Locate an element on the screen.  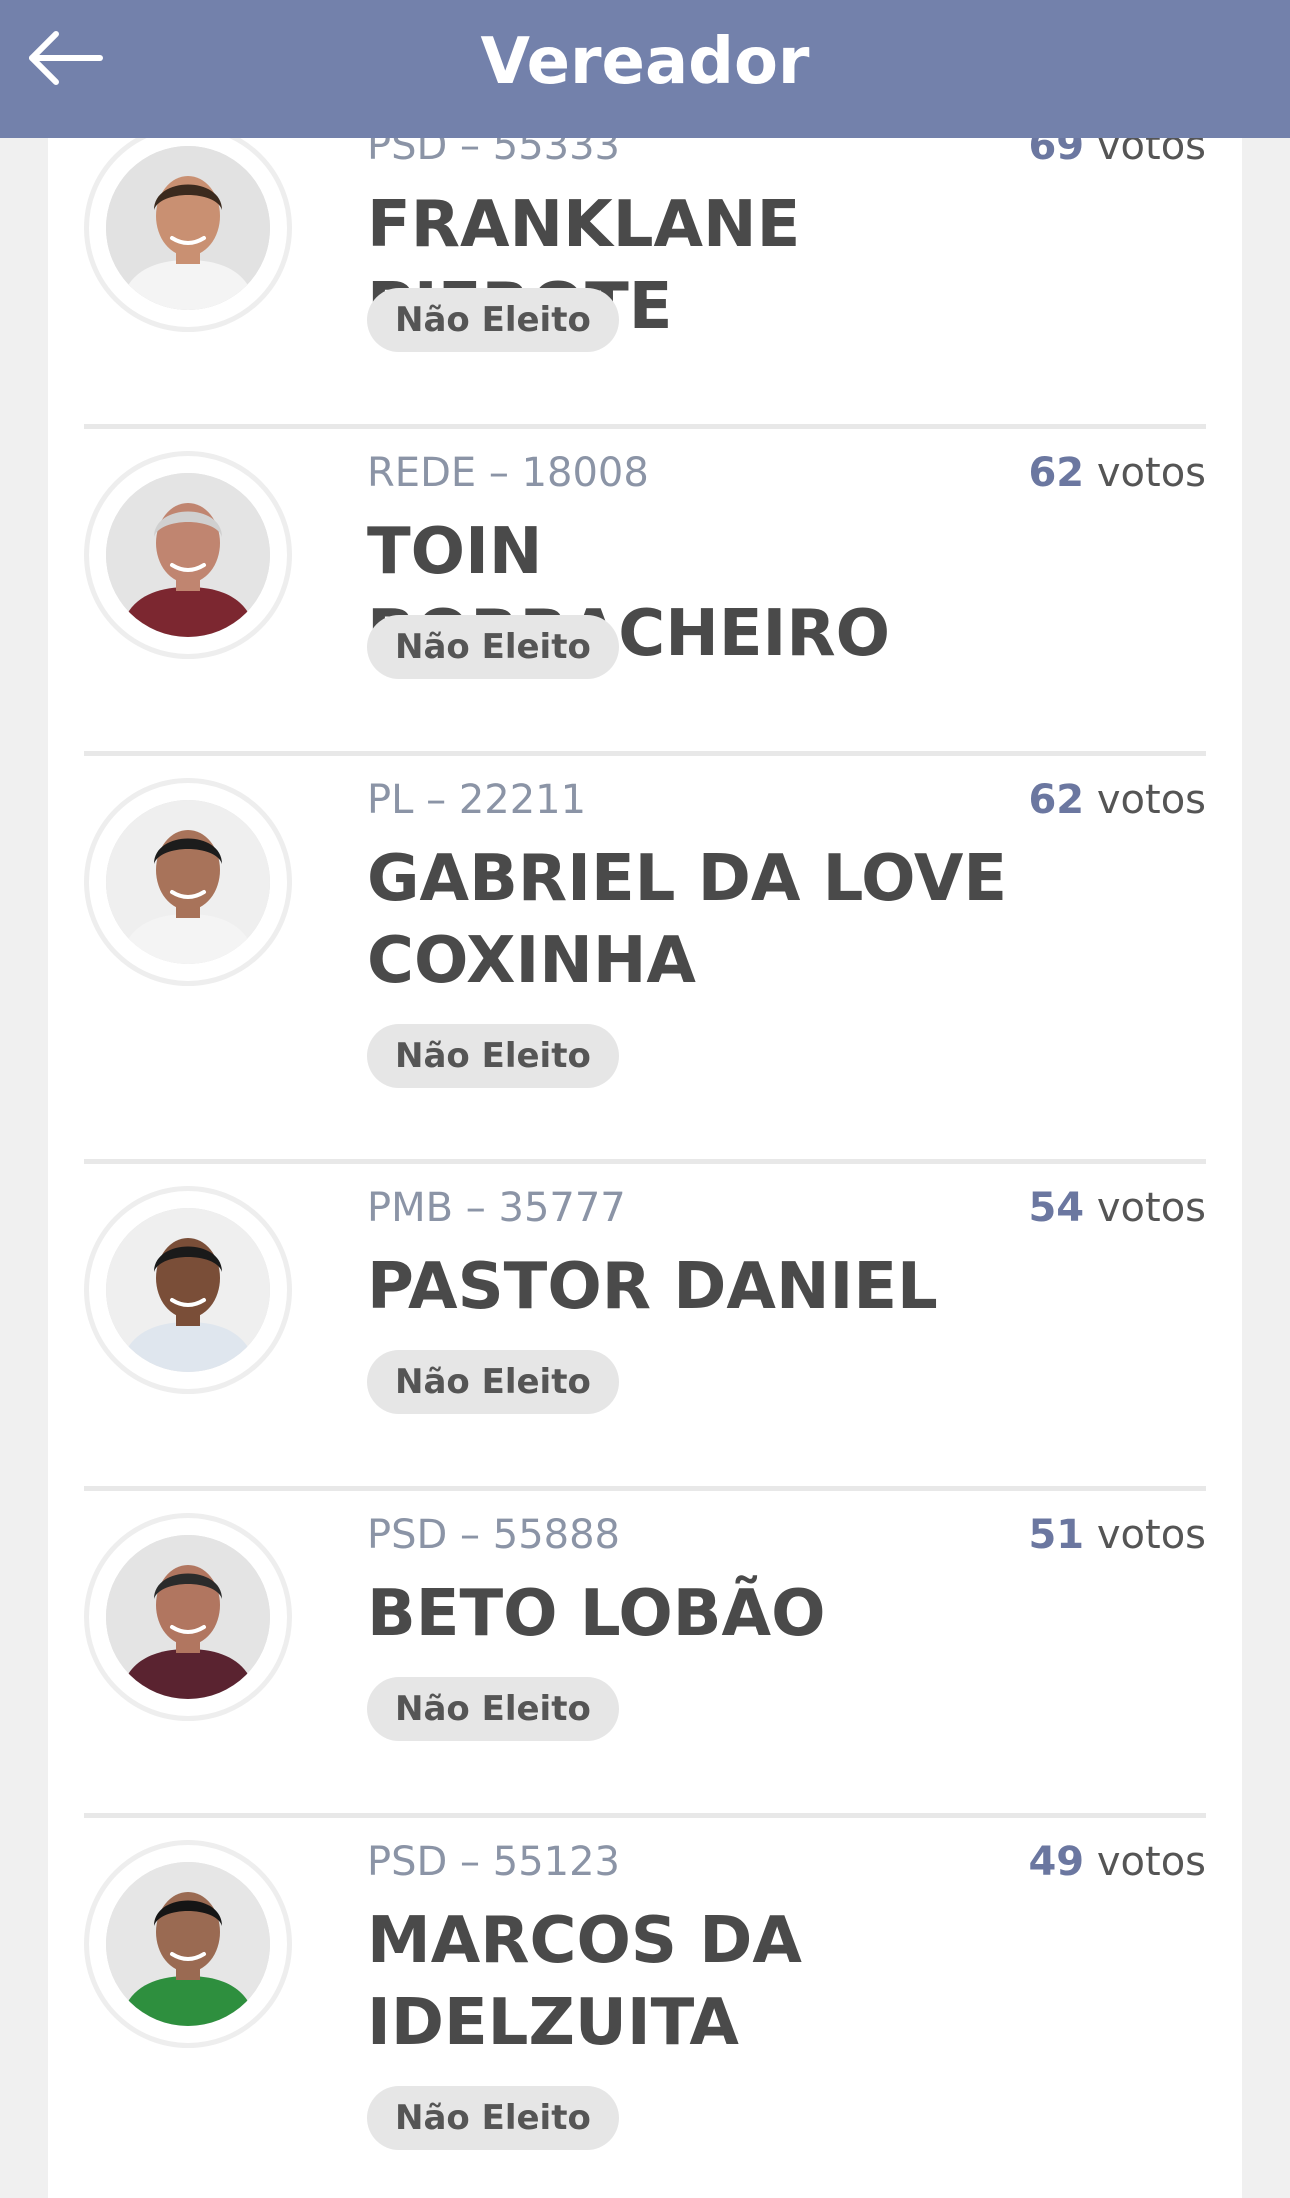
candidate-party-number: PSD – 55123 is located at coordinates (493, 1862).